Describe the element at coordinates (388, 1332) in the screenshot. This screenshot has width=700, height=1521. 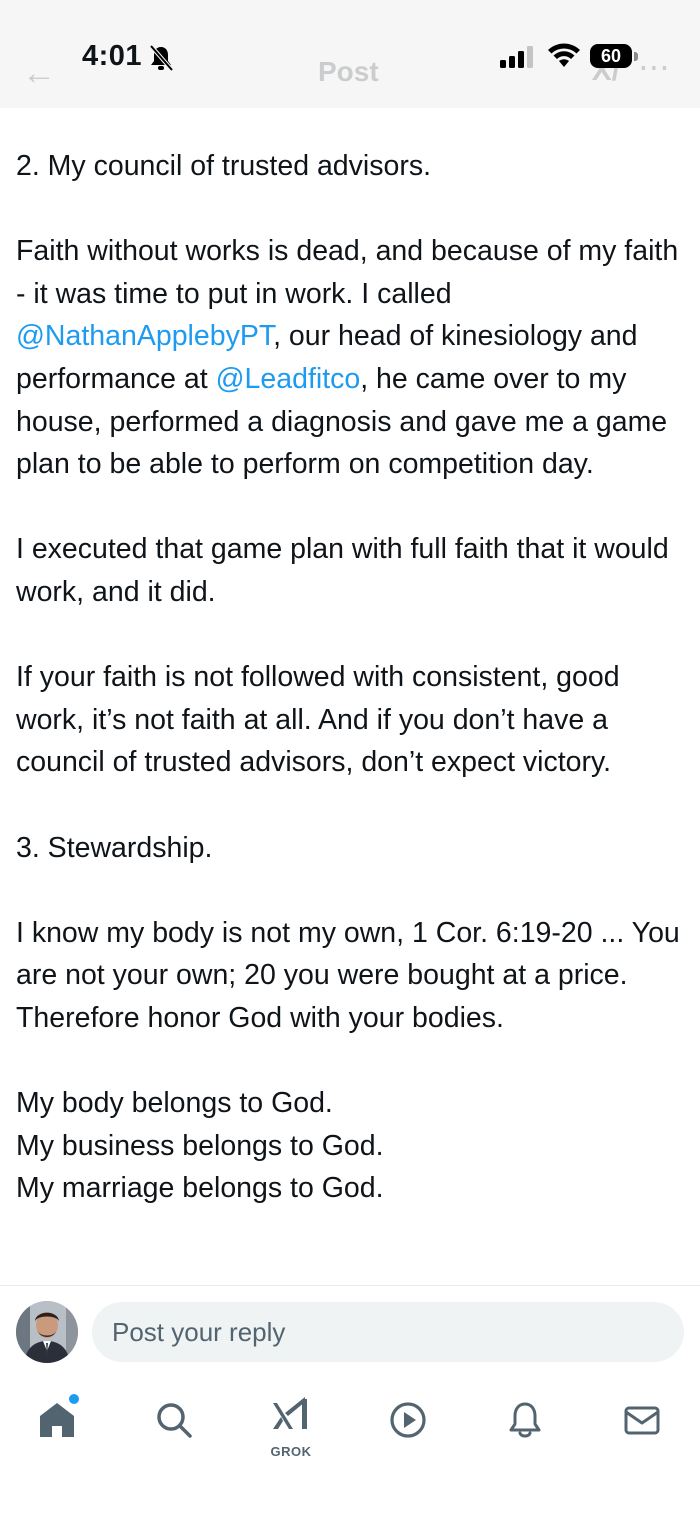
I see `reply-input: Post your reply` at that location.